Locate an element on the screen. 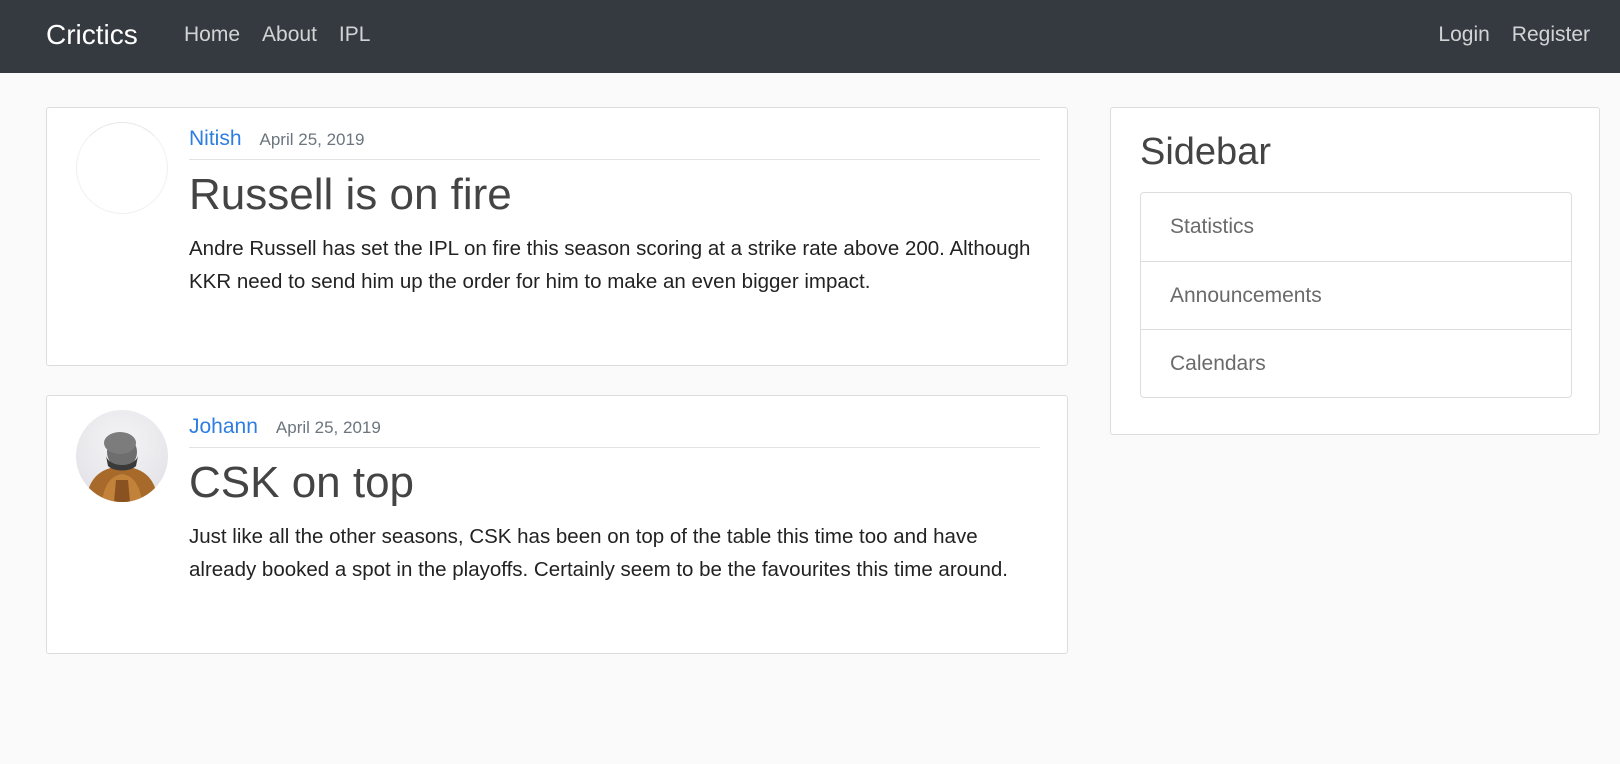  nav-link-ipl: IPL is located at coordinates (355, 35).